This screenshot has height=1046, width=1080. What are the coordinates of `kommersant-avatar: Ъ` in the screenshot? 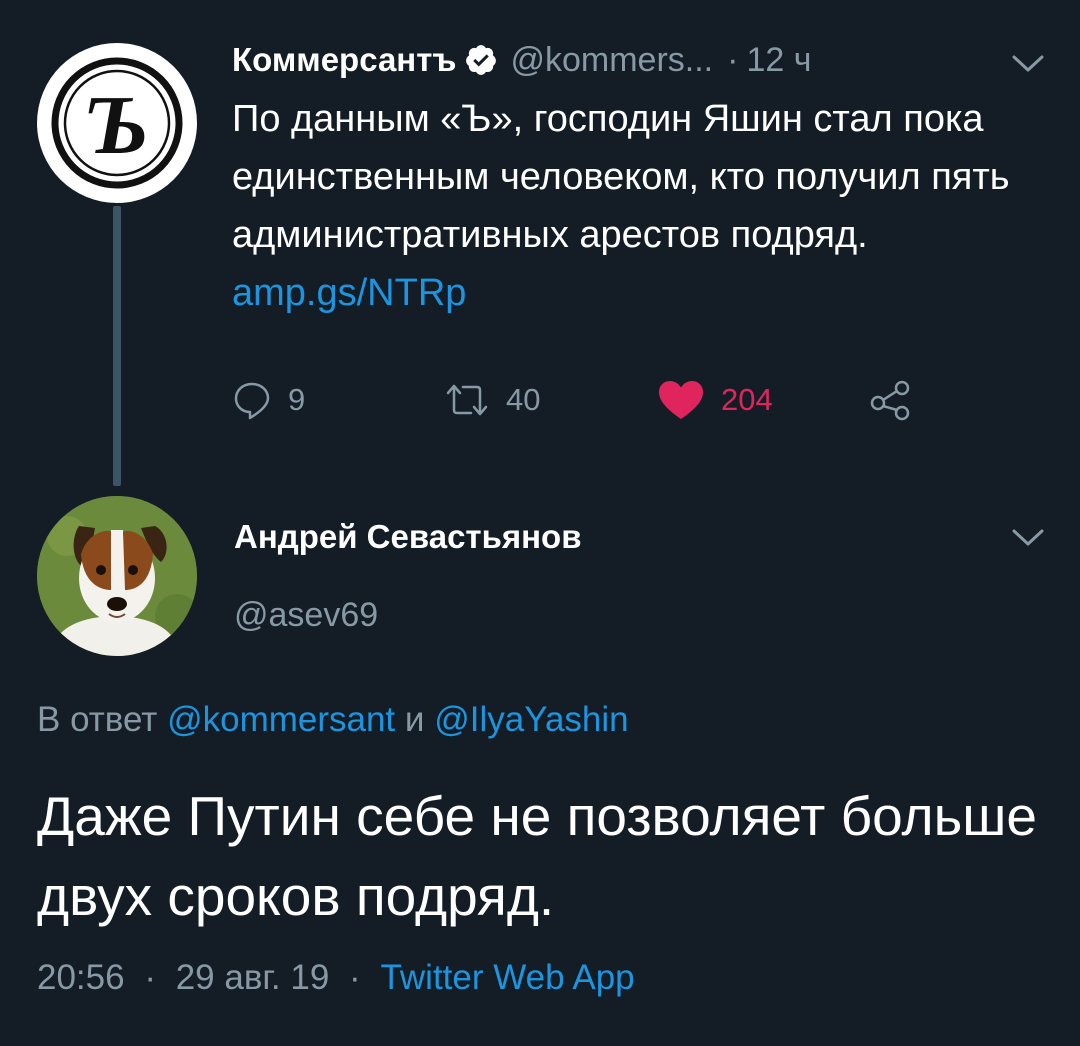 It's located at (117, 123).